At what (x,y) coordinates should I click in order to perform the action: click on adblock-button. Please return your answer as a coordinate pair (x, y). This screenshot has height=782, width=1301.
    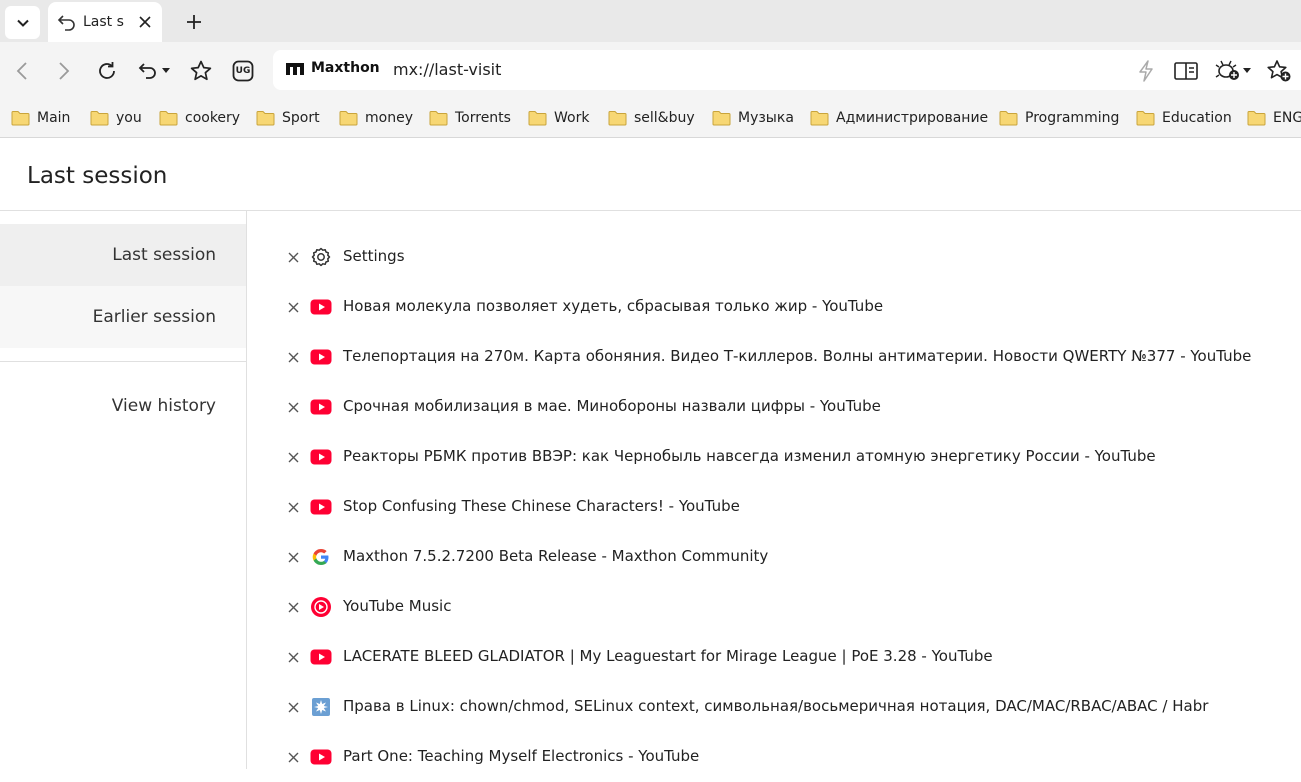
    Looking at the image, I should click on (1233, 71).